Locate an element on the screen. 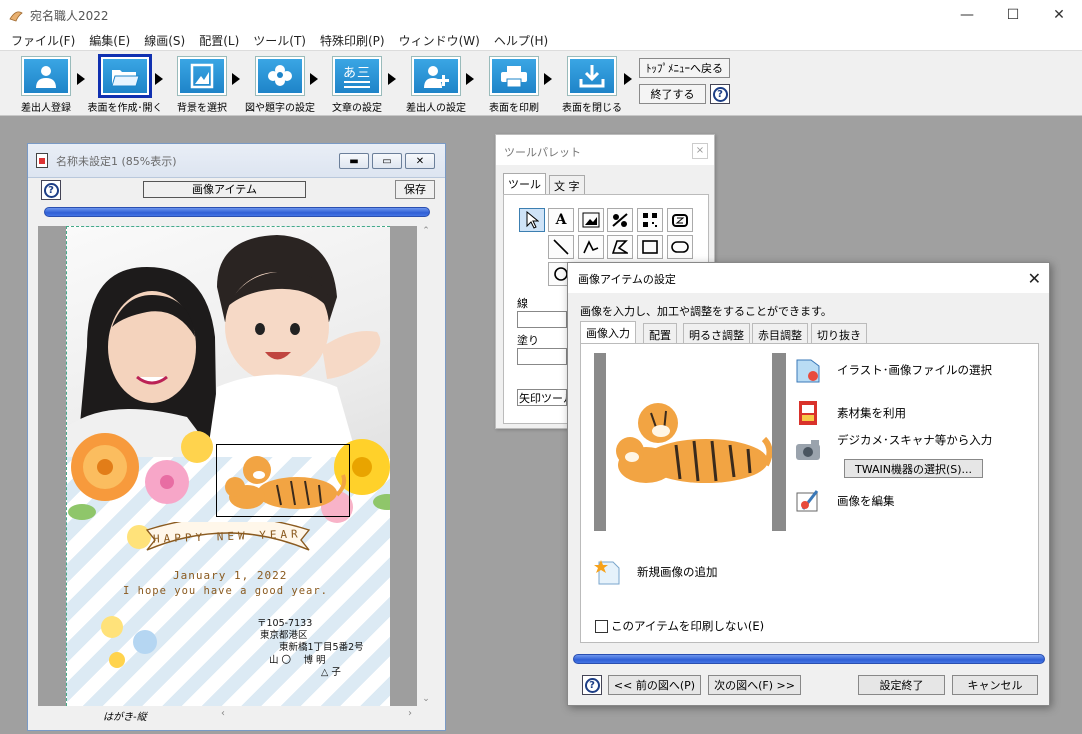 The height and width of the screenshot is (734, 1082). tab-image-input: 画像入力 is located at coordinates (608, 332).